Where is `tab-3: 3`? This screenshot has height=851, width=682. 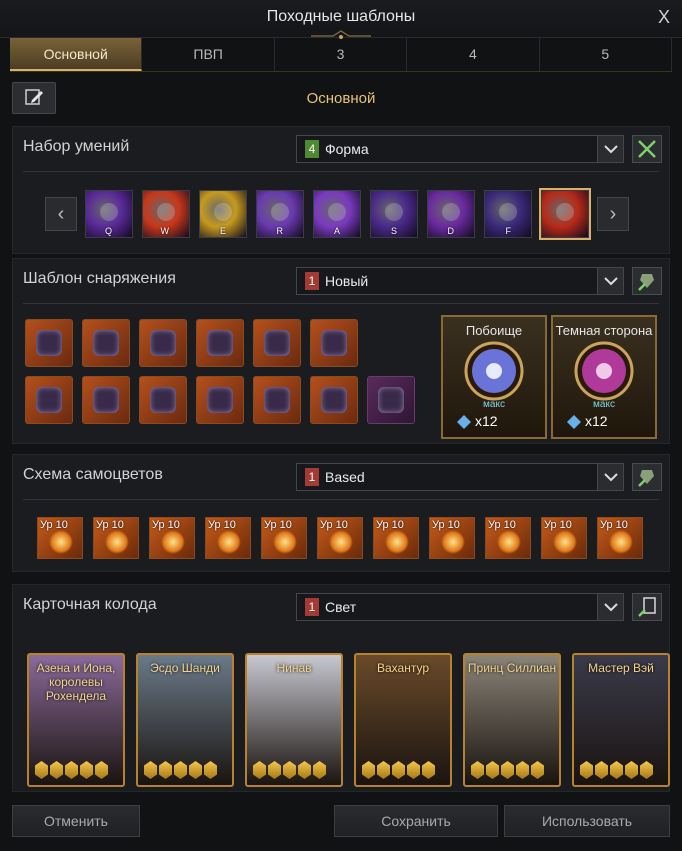
tab-3: 3 is located at coordinates (341, 54).